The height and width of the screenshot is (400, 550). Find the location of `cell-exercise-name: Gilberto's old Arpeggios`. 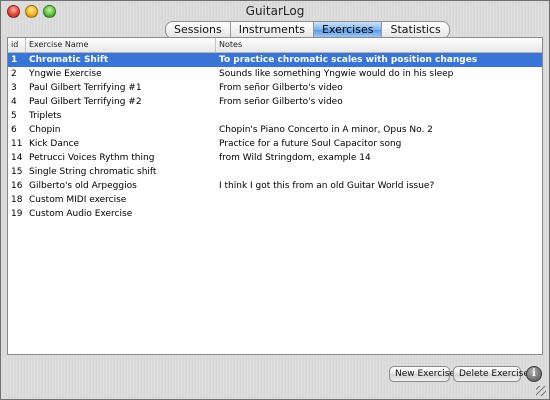

cell-exercise-name: Gilberto's old Arpeggios is located at coordinates (83, 186).